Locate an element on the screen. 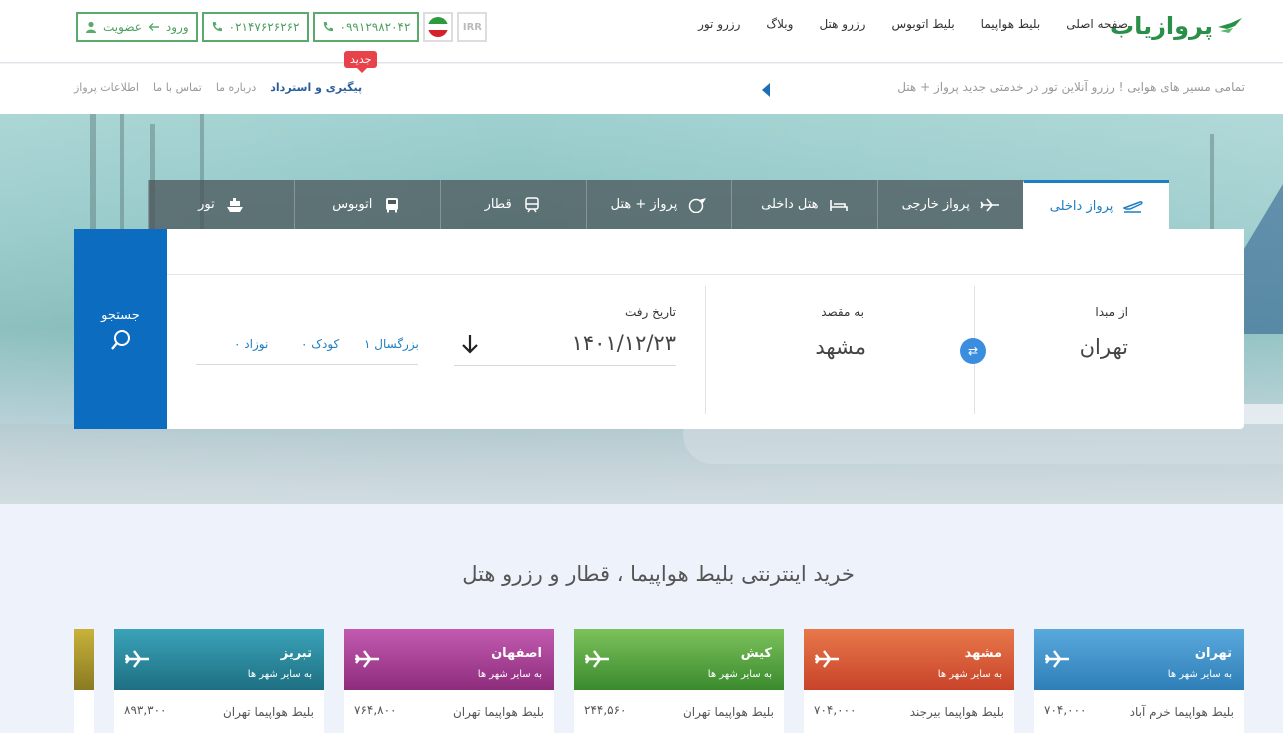  destination-card-partial is located at coordinates (84, 681).